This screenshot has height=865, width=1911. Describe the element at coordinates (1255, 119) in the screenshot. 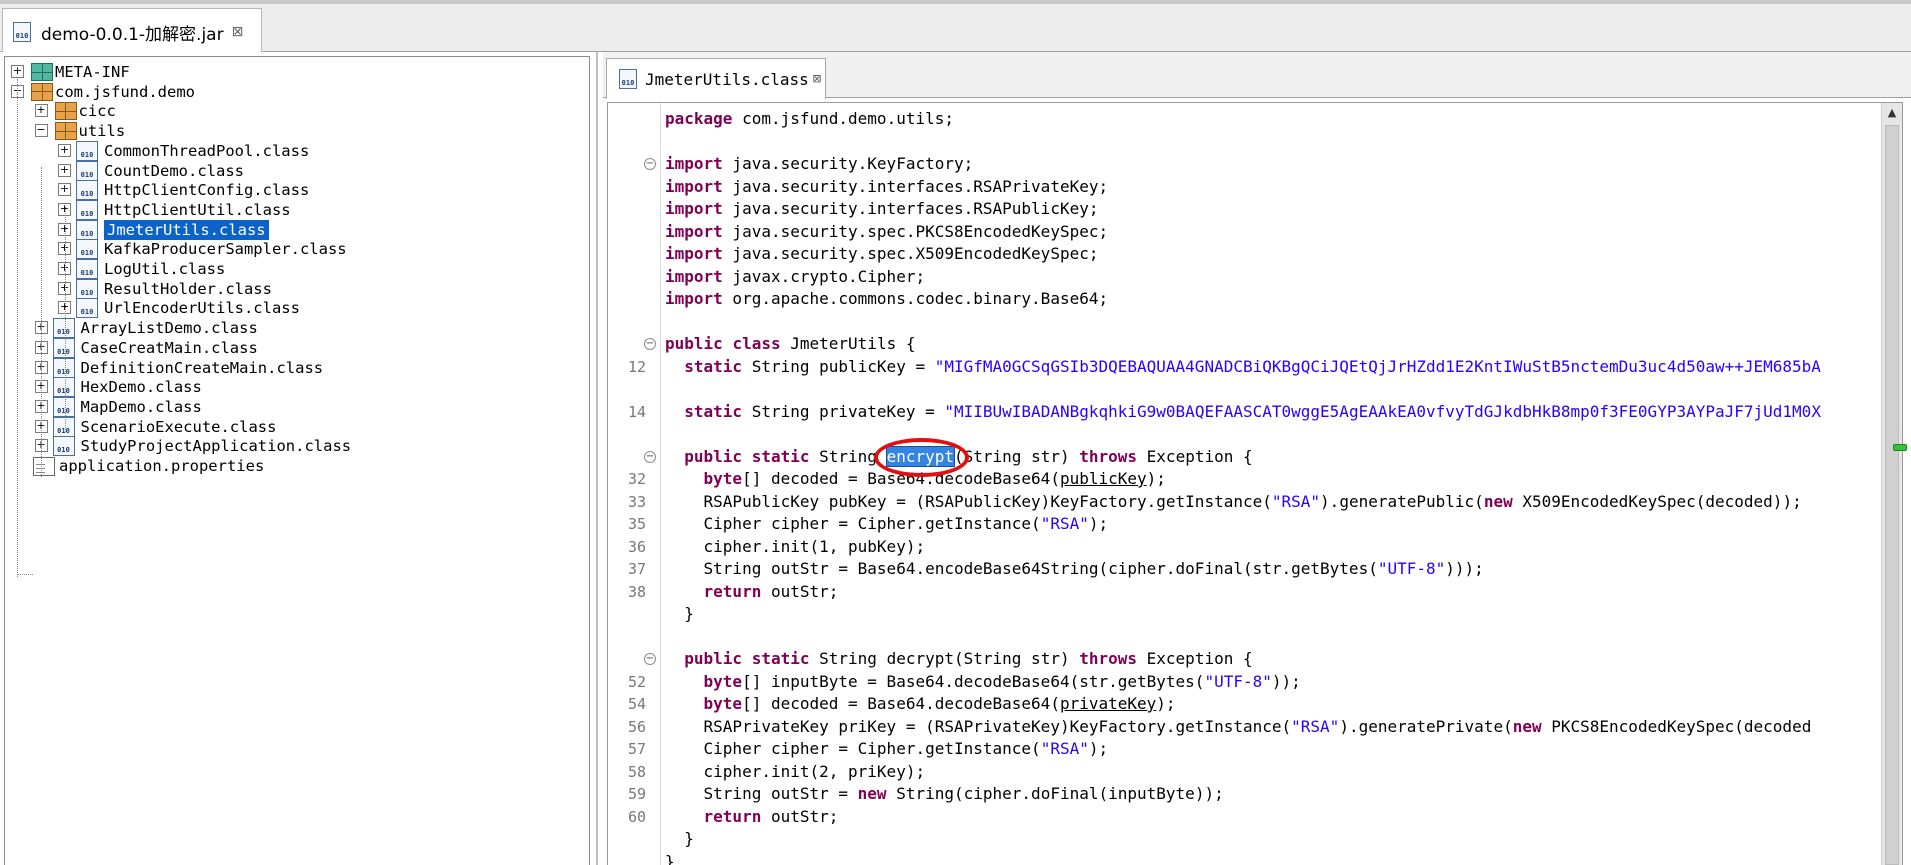

I see `code-line: package com.jsfund.demo.utils;` at that location.